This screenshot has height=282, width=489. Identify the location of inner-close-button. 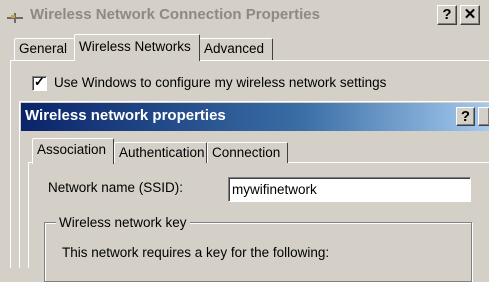
(483, 116).